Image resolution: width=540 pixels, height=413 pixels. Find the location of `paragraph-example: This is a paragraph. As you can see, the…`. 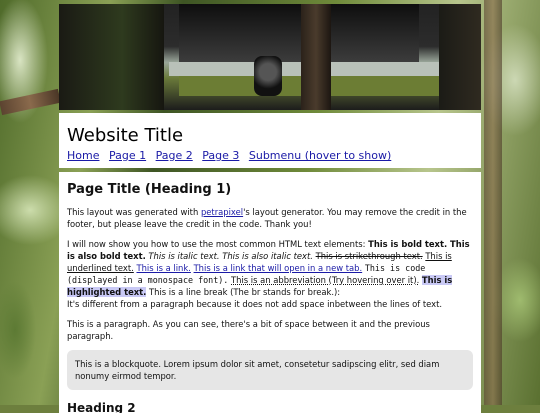

paragraph-example: This is a paragraph. As you can see, the… is located at coordinates (248, 330).